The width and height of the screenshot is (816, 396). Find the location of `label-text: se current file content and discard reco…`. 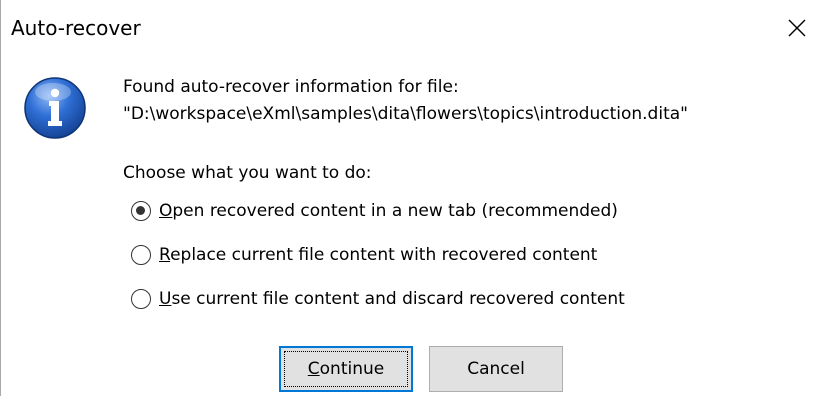

label-text: se current file content and discard reco… is located at coordinates (398, 299).